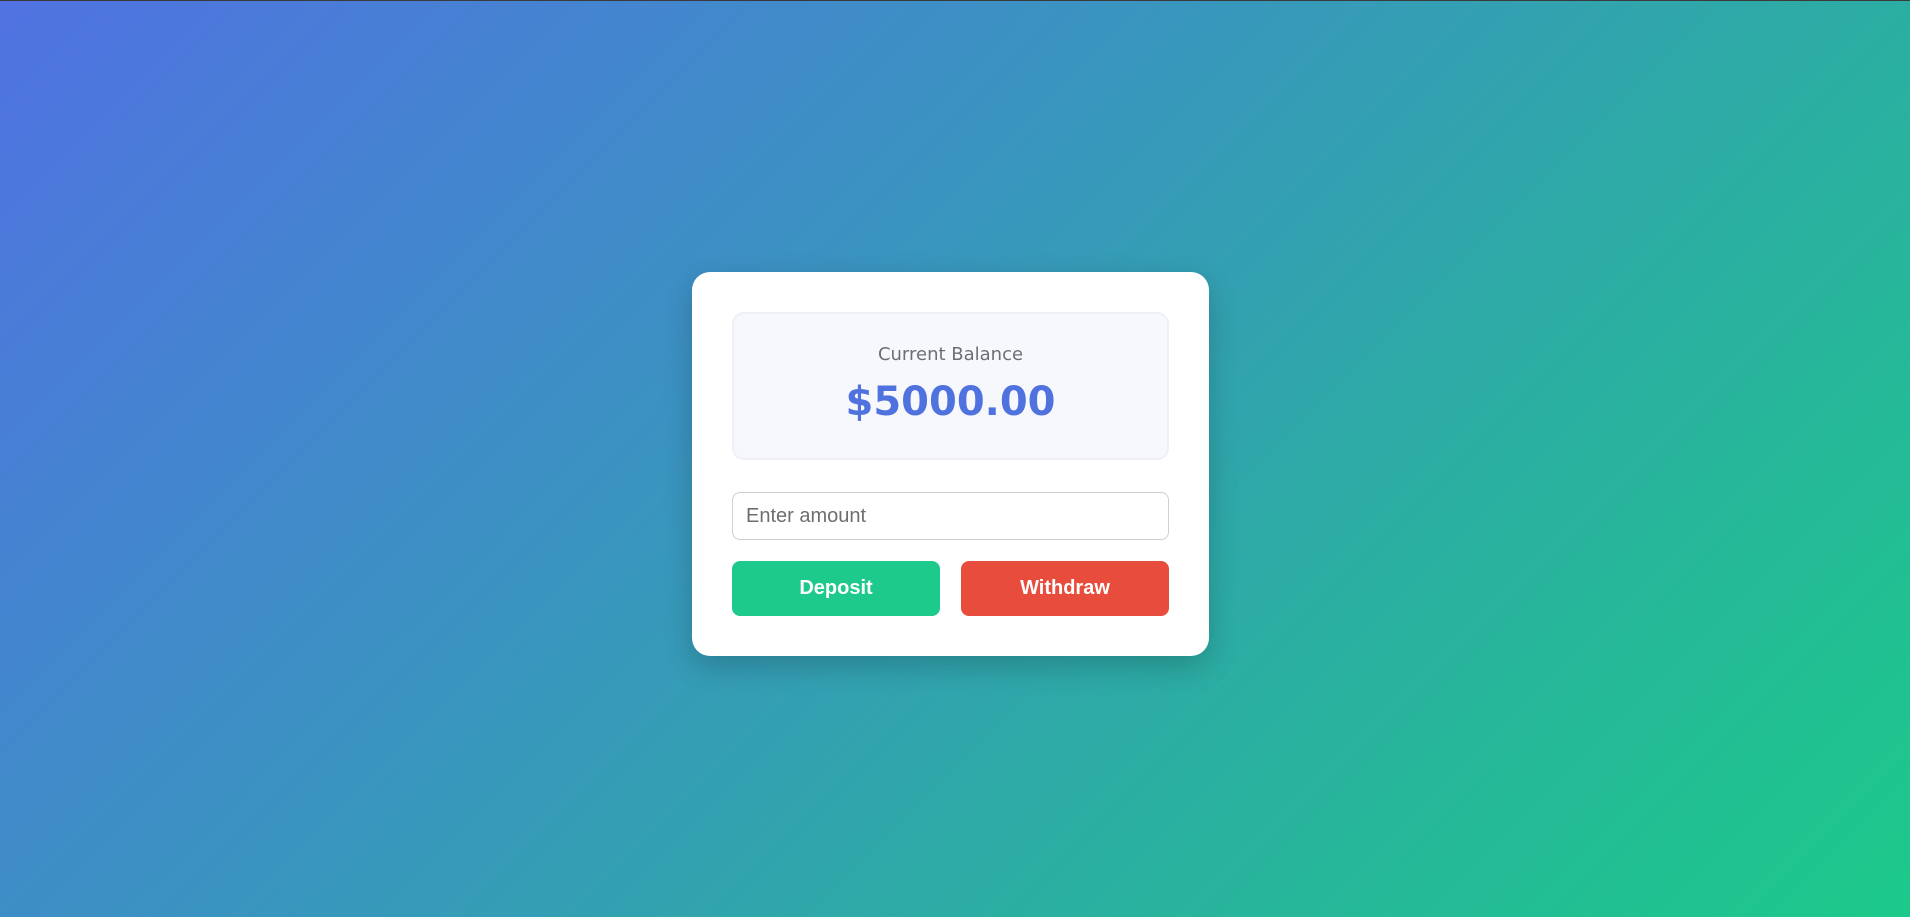 This screenshot has height=917, width=1910. Describe the element at coordinates (1065, 588) in the screenshot. I see `withdraw-button: Withdraw` at that location.